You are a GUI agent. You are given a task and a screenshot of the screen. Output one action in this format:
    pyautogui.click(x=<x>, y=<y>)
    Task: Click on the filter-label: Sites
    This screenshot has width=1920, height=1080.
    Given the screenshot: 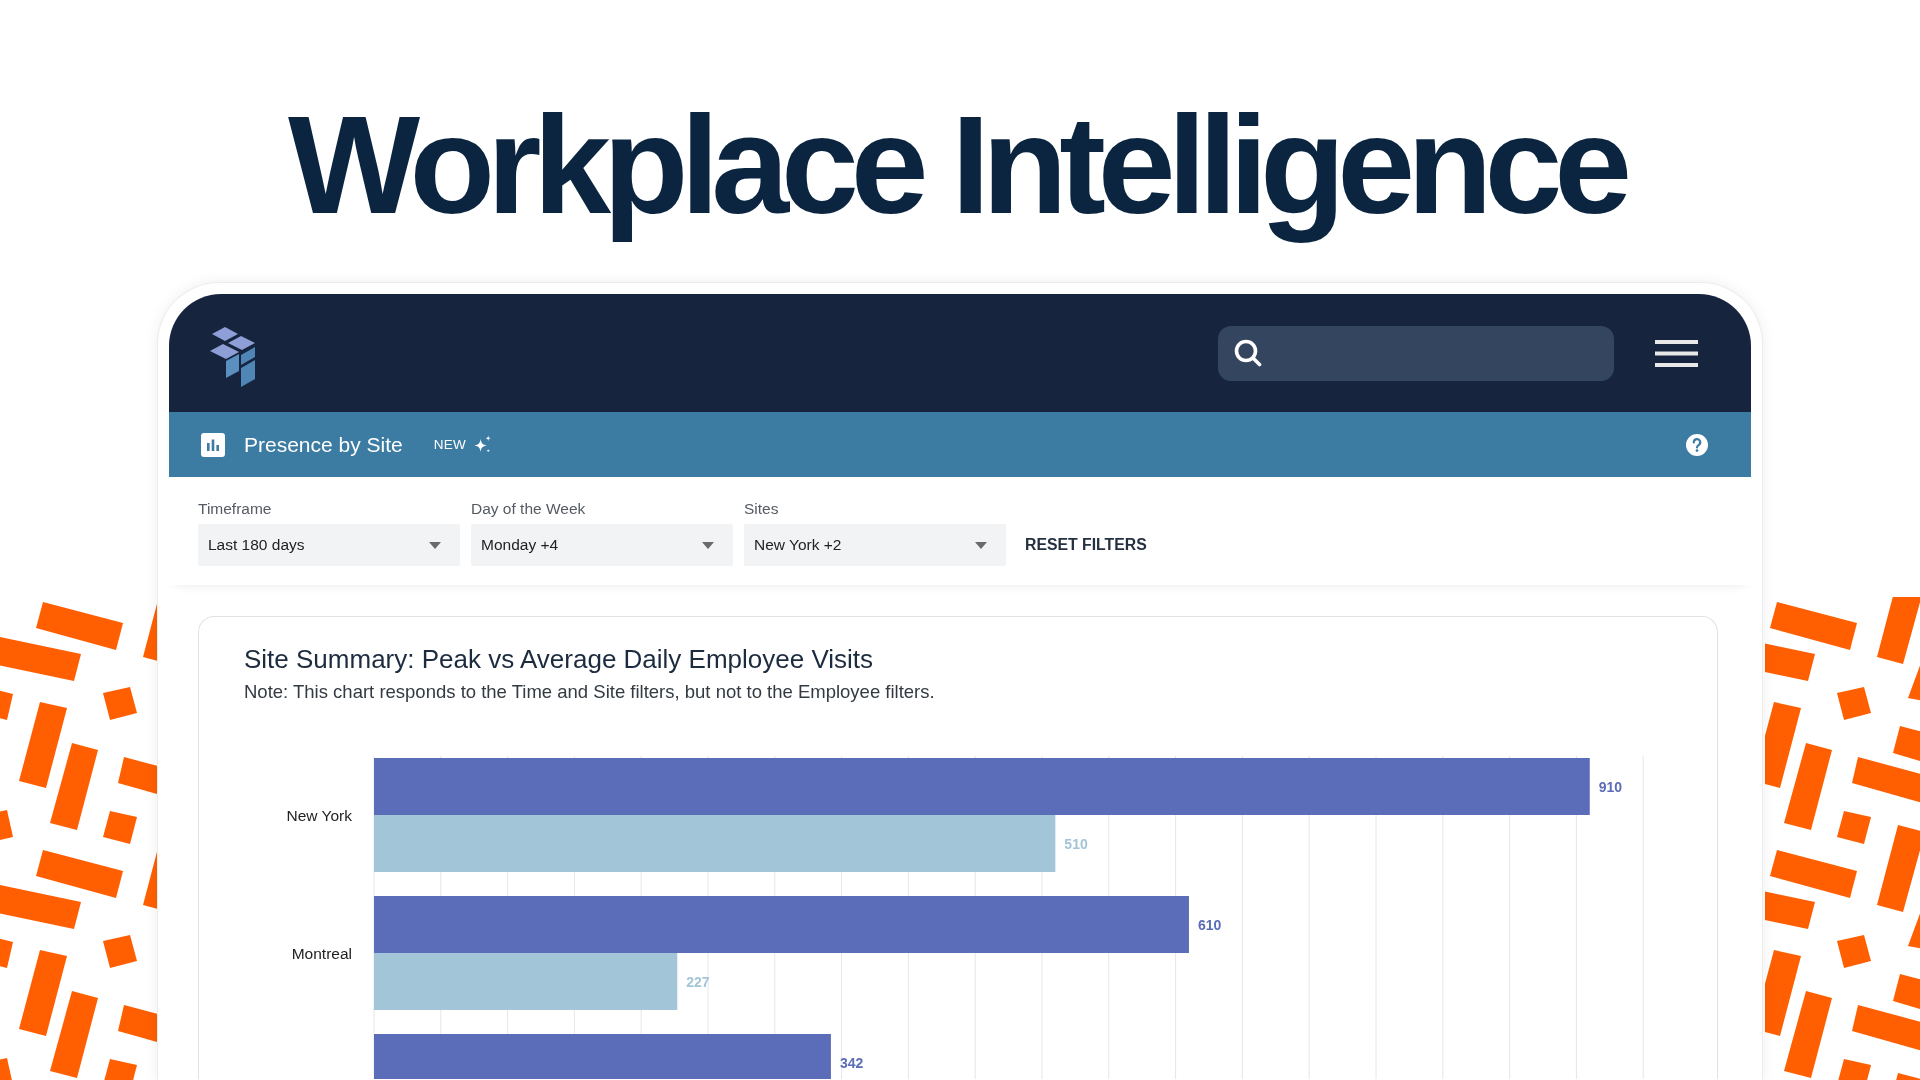 What is the action you would take?
    pyautogui.click(x=761, y=509)
    